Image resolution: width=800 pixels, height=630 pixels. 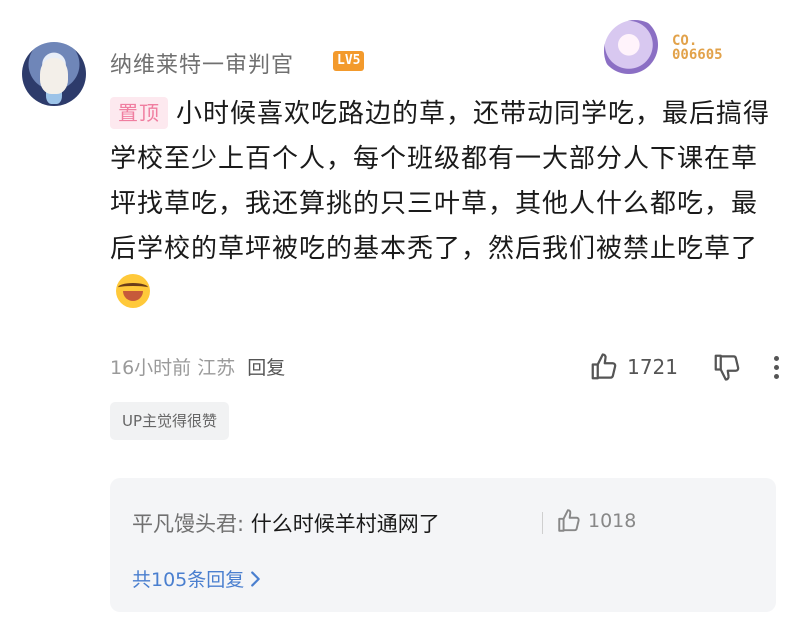 What do you see at coordinates (635, 51) in the screenshot?
I see `fan-medal-avatar-icon` at bounding box center [635, 51].